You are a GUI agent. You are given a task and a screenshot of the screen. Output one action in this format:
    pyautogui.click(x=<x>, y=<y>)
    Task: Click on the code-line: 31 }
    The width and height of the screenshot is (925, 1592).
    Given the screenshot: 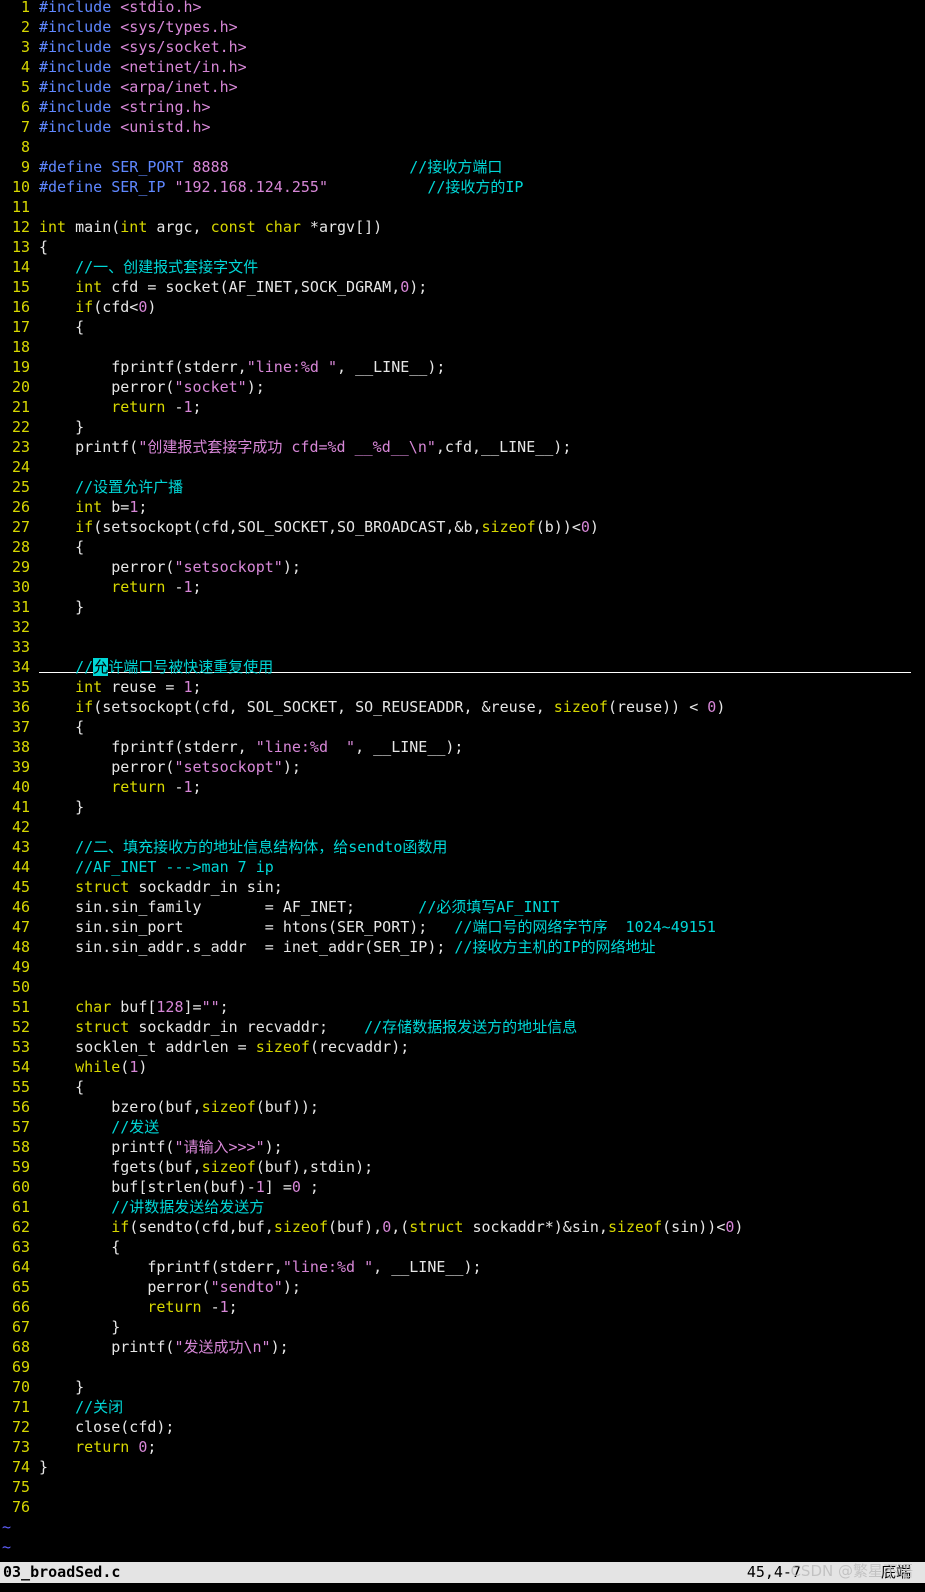 What is the action you would take?
    pyautogui.click(x=462, y=607)
    